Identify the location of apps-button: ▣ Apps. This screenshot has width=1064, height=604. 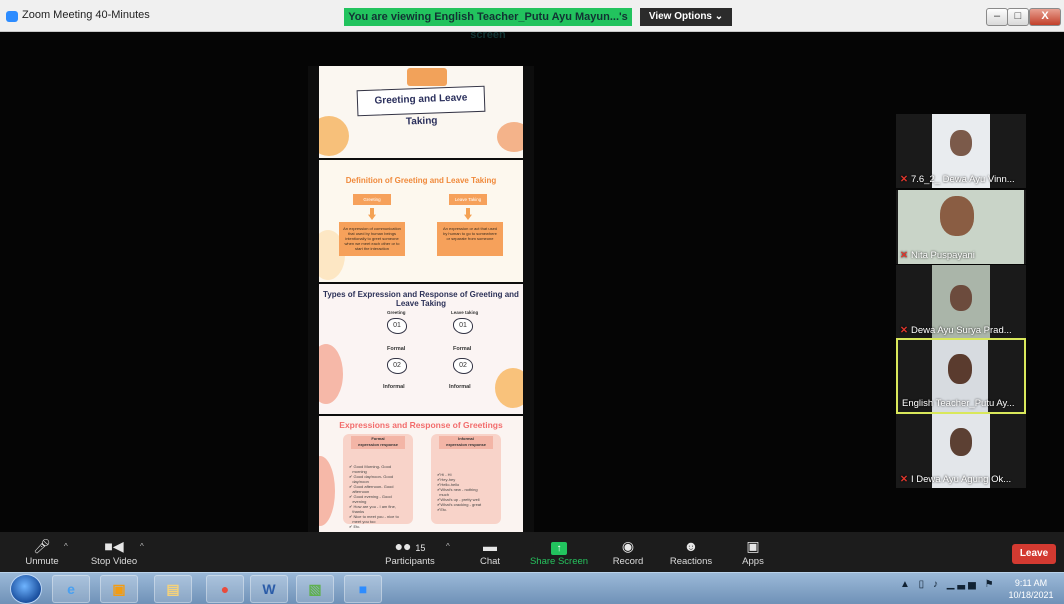
(753, 551).